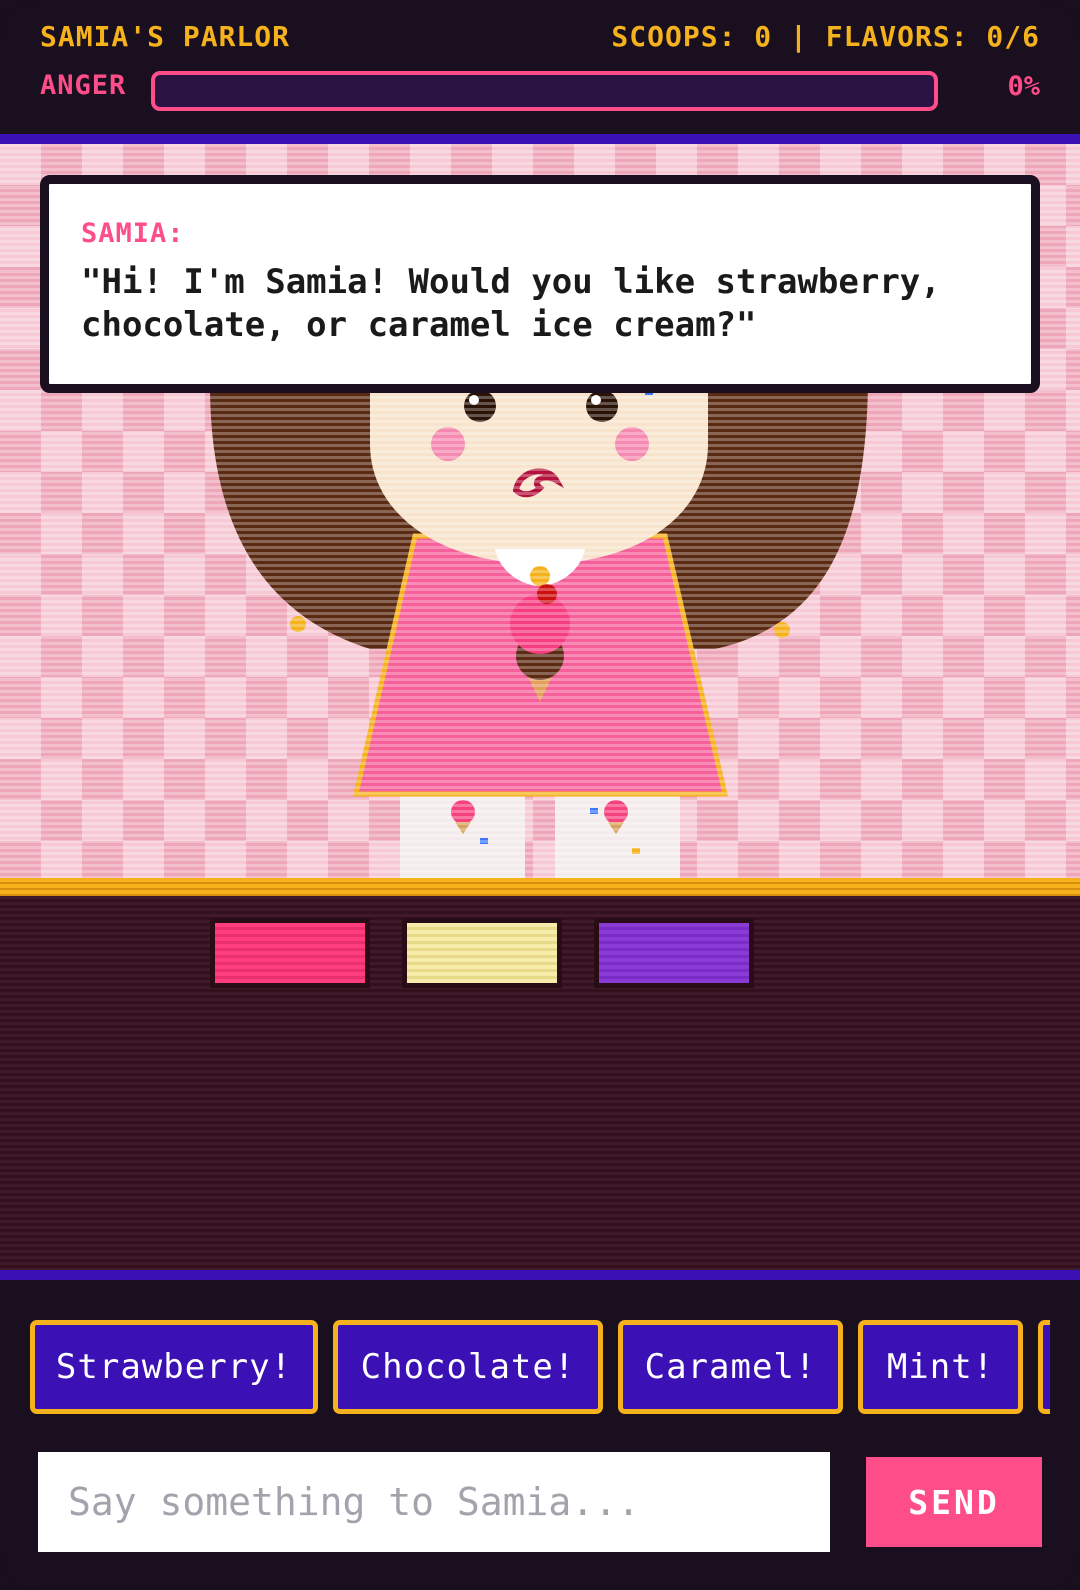  I want to click on grape-tub, so click(674, 953).